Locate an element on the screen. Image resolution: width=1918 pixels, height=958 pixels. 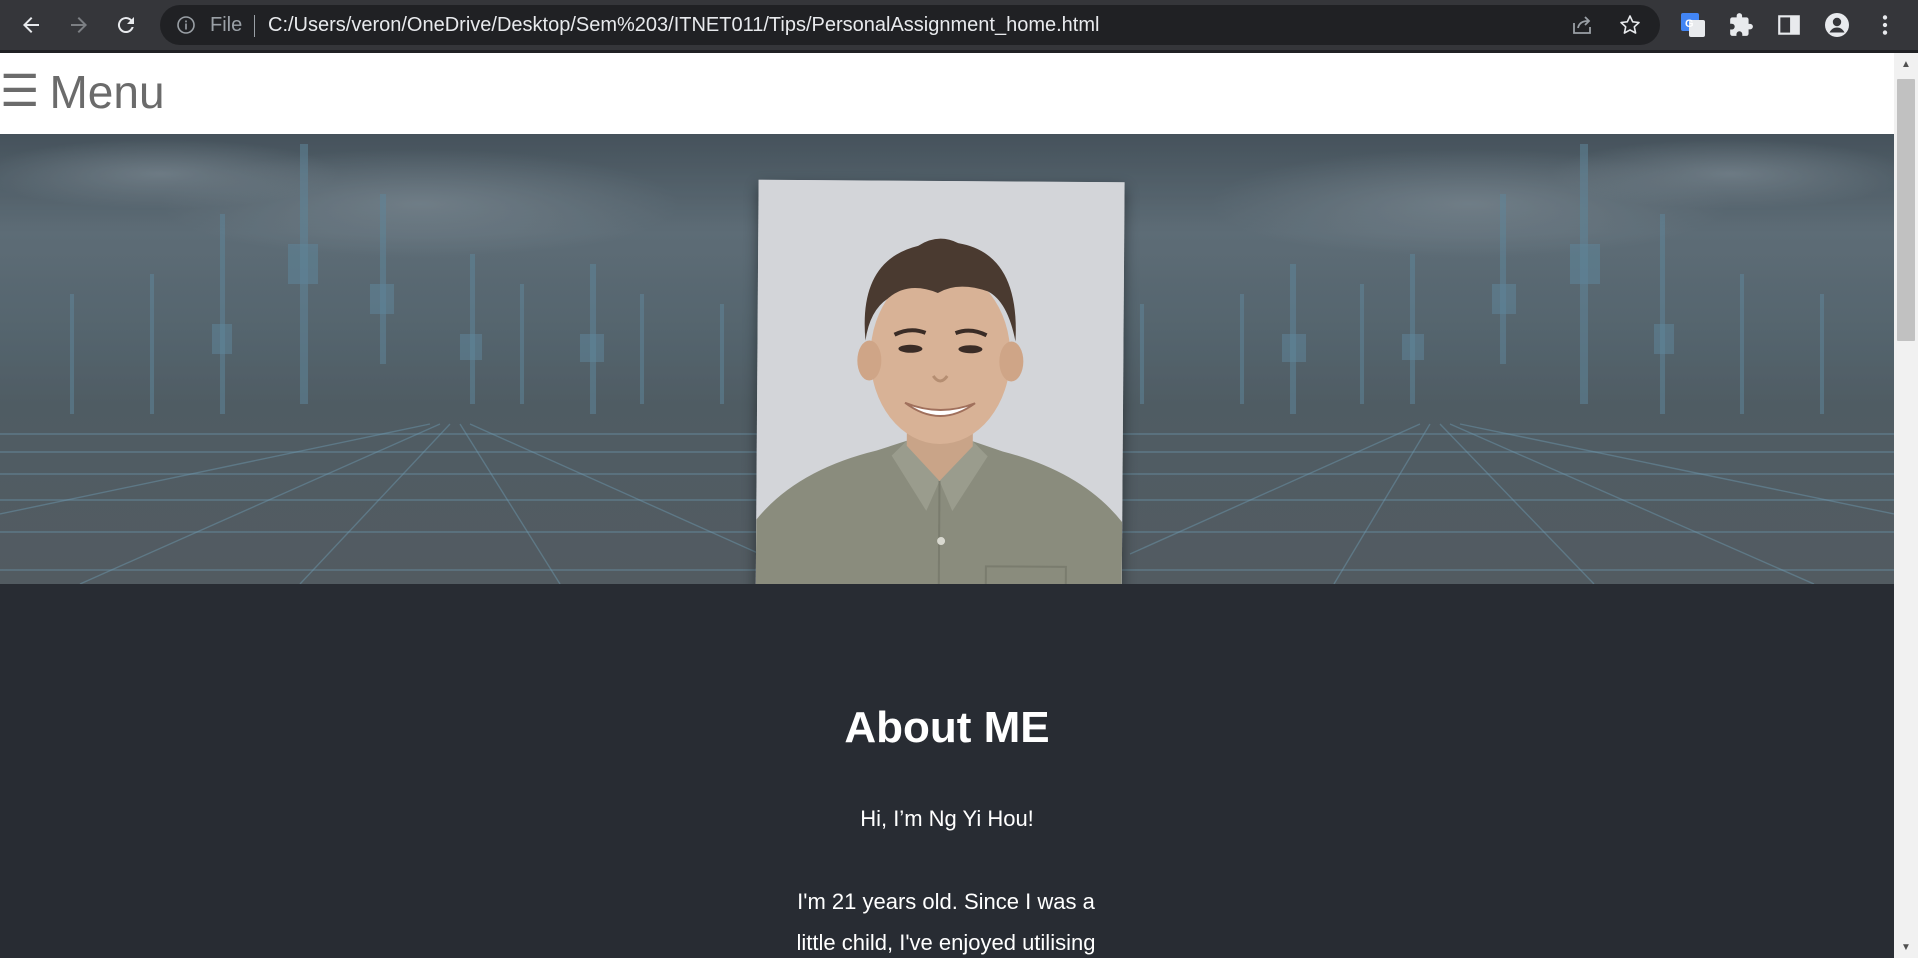
reload-icon is located at coordinates (125, 25).